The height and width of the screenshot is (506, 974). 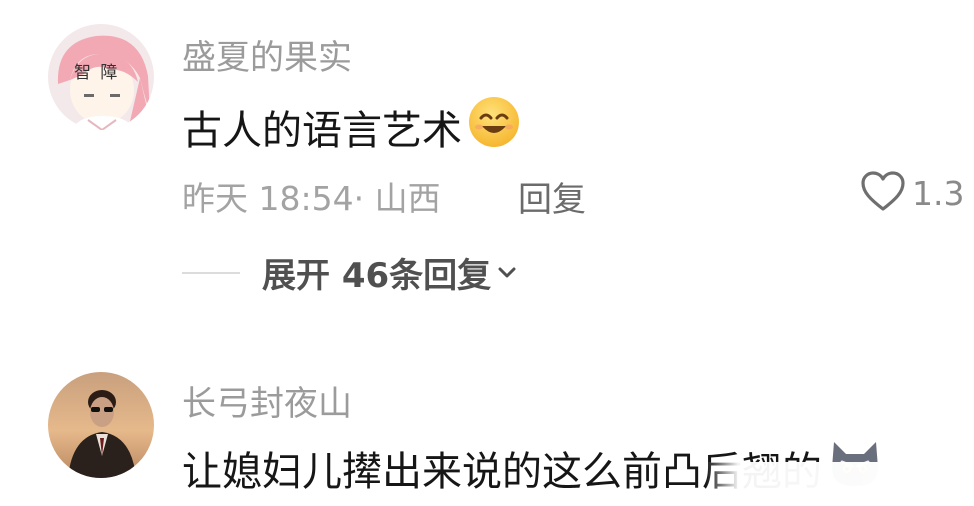 What do you see at coordinates (377, 276) in the screenshot?
I see `expand-replies-label: 展开 46条回复` at bounding box center [377, 276].